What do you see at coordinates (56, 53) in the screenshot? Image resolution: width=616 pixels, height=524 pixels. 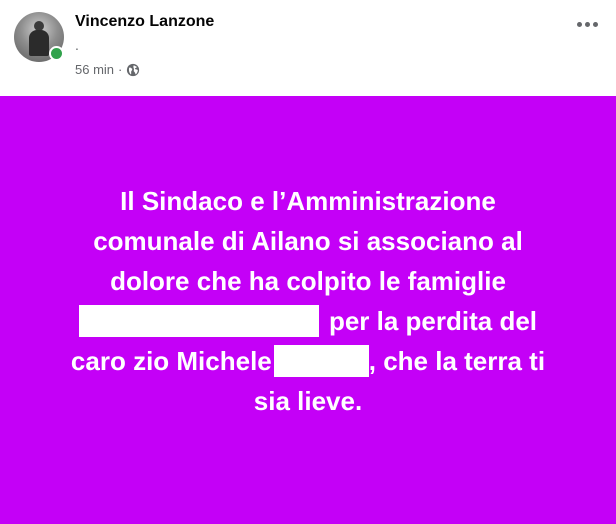 I see `online-status-dot` at bounding box center [56, 53].